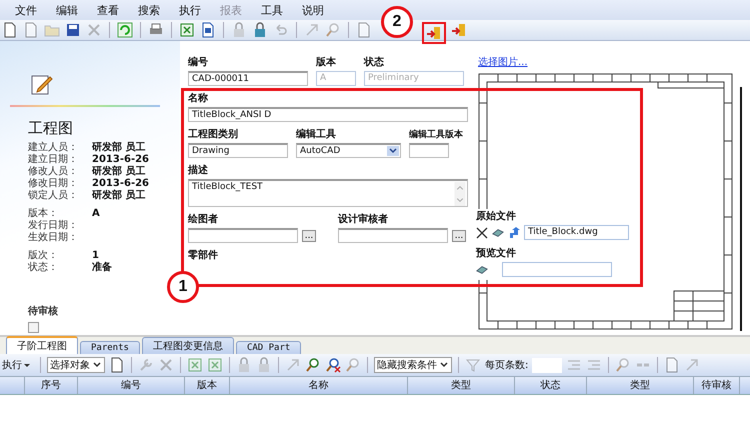 The width and height of the screenshot is (750, 423). I want to click on field-label: 版本, so click(326, 63).